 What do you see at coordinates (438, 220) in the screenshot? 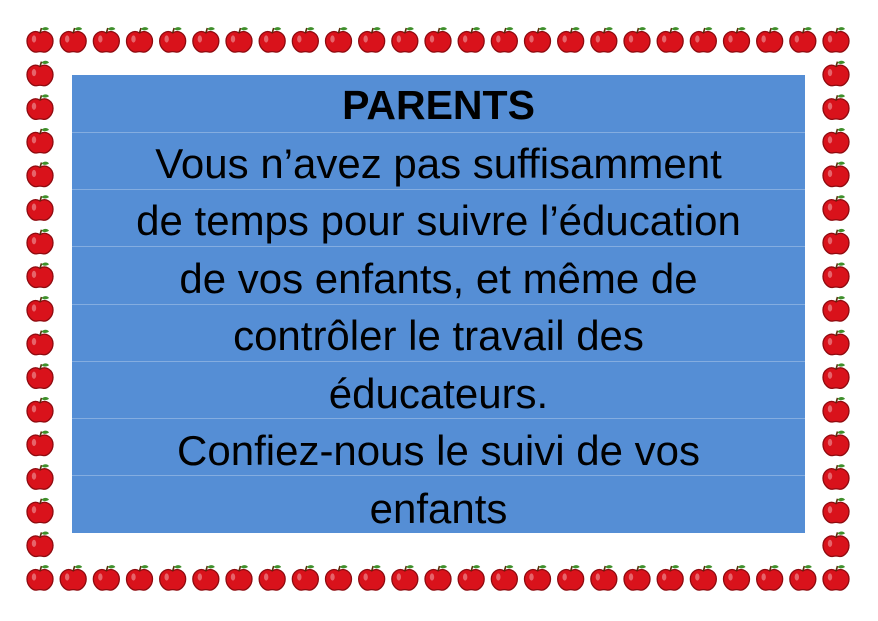
I see `body-line-2: de temps pour suivre l’éducation` at bounding box center [438, 220].